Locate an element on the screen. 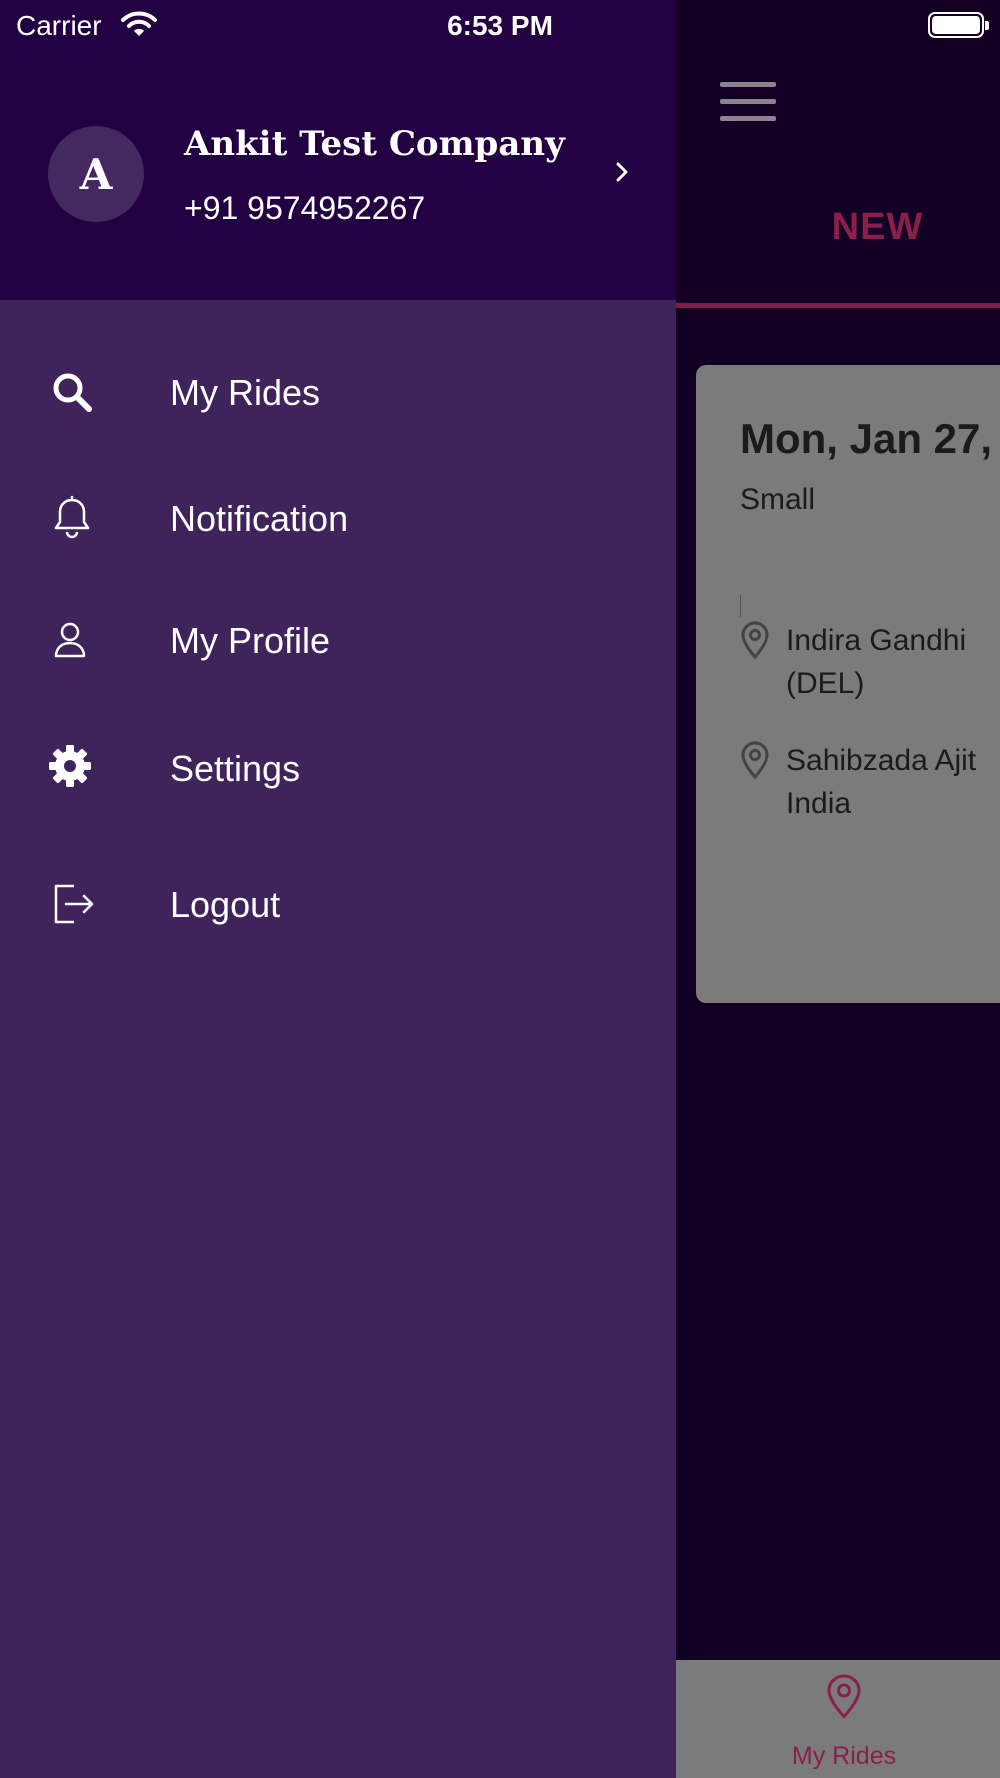 The width and height of the screenshot is (1000, 1778). menu-item-notification: Notification is located at coordinates (338, 517).